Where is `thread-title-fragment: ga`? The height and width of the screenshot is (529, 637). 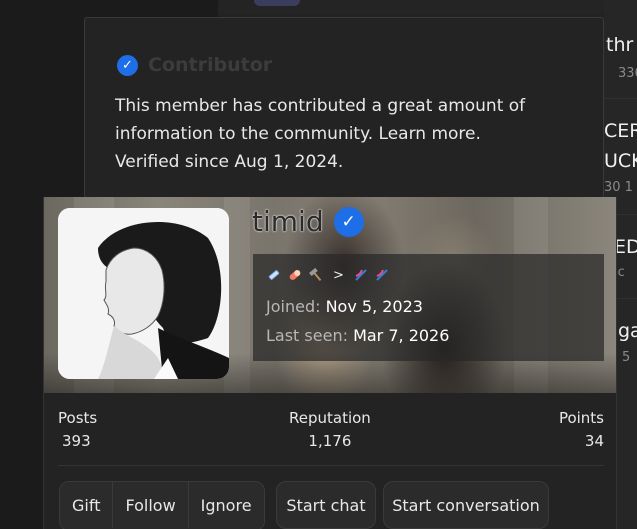 thread-title-fragment: ga is located at coordinates (627, 331).